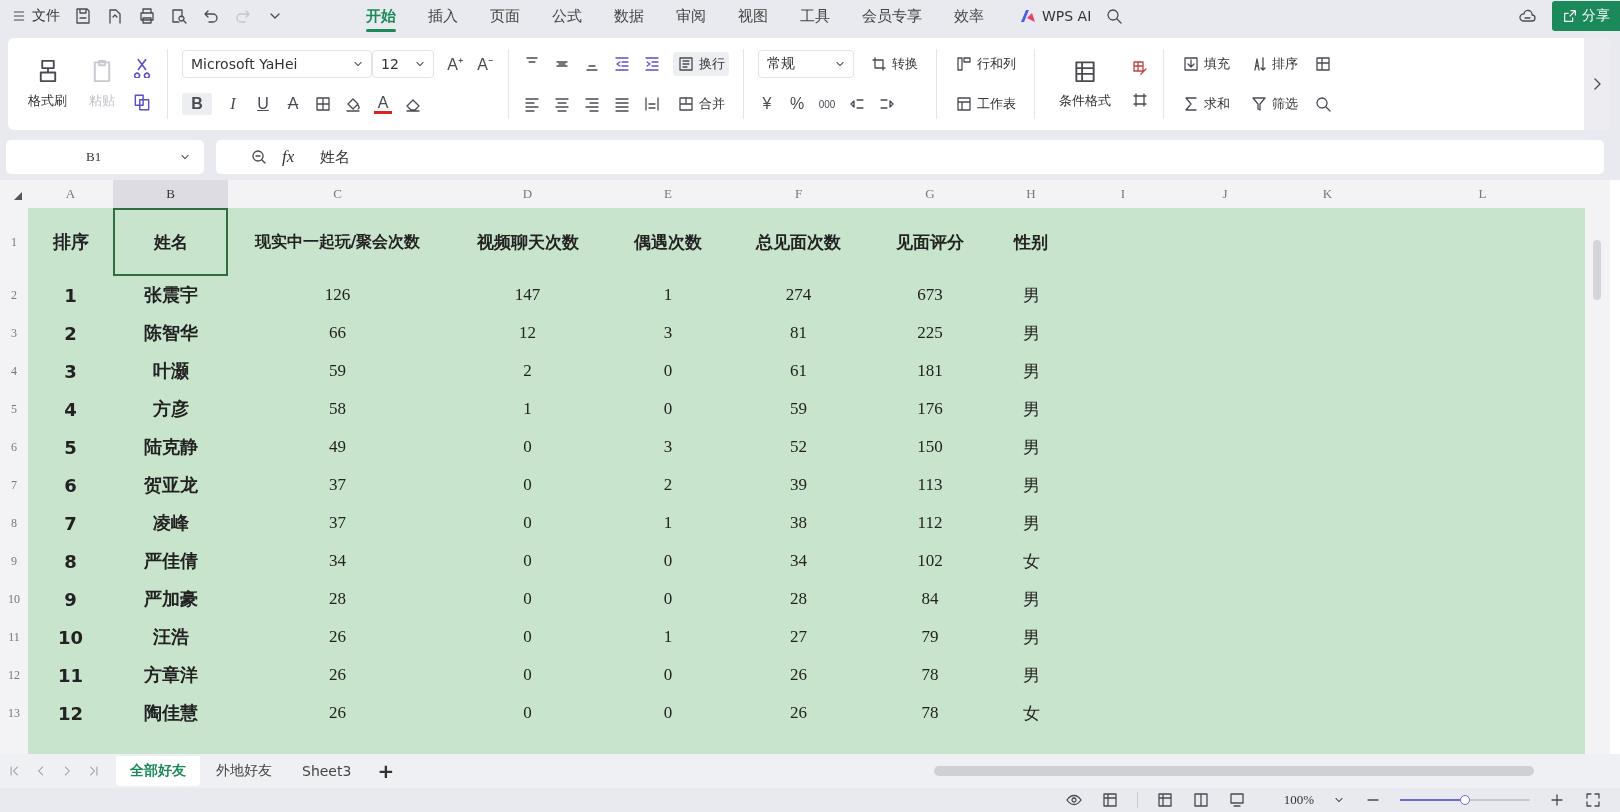 This screenshot has width=1620, height=812. I want to click on row-number: 3, so click(14, 333).